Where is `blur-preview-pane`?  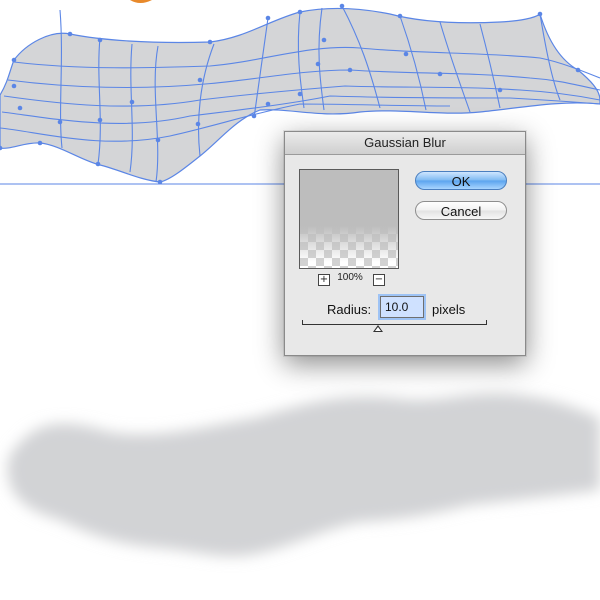
blur-preview-pane is located at coordinates (349, 219).